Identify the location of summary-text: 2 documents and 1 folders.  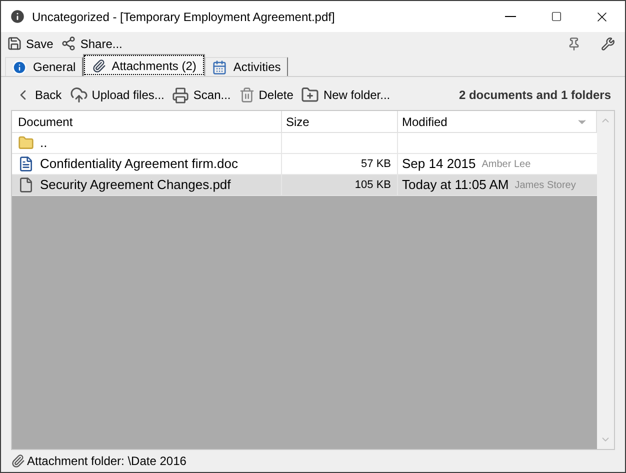
(535, 95).